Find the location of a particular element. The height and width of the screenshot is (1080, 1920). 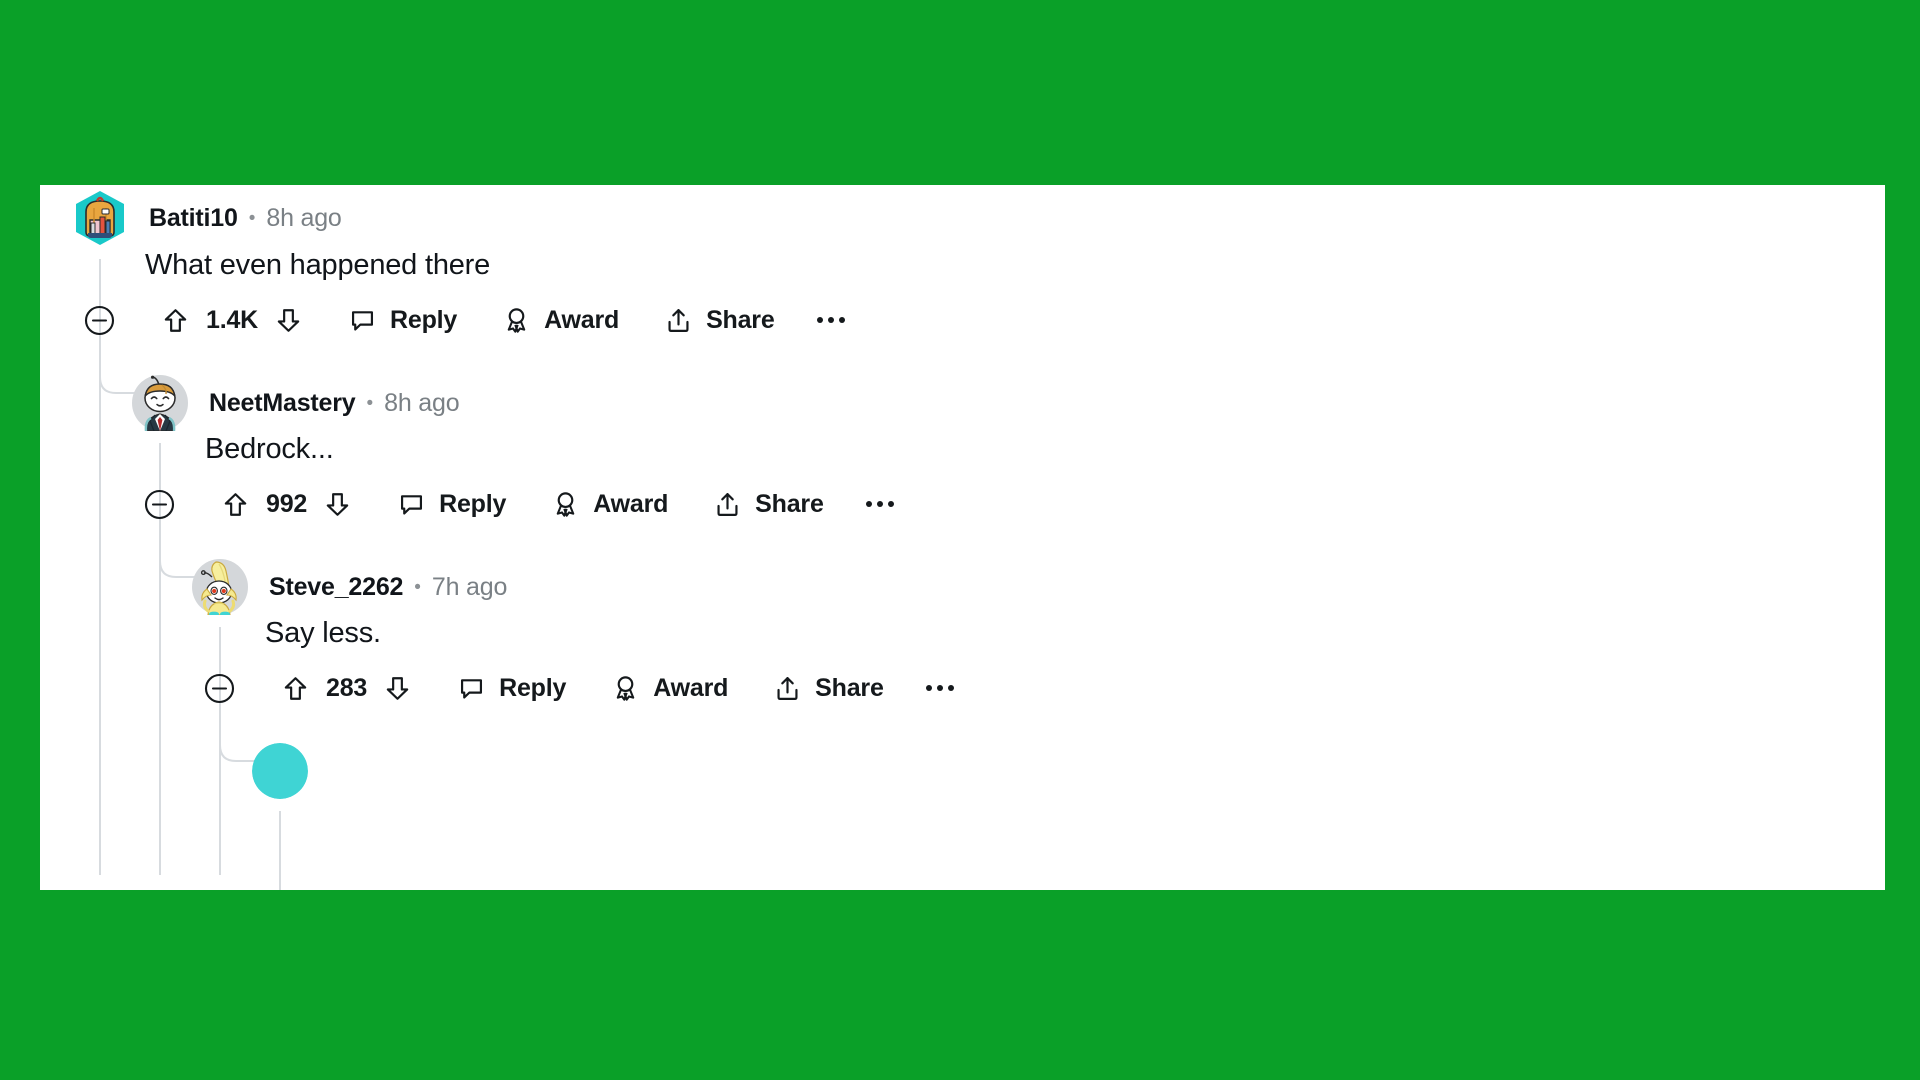

username: NeetMastery is located at coordinates (282, 403).